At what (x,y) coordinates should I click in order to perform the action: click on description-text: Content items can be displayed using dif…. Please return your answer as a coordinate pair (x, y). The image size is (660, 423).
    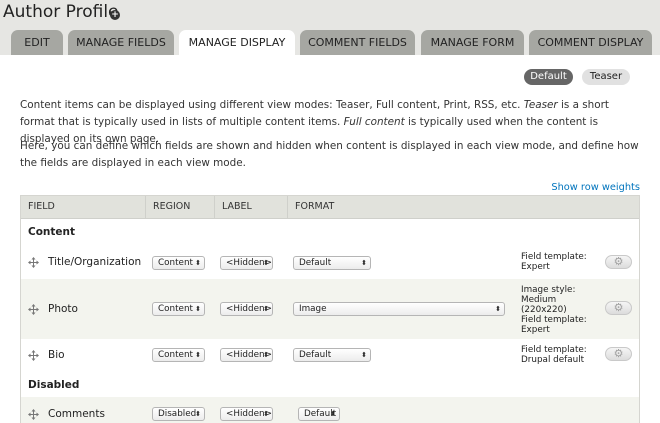
    Looking at the image, I should click on (272, 105).